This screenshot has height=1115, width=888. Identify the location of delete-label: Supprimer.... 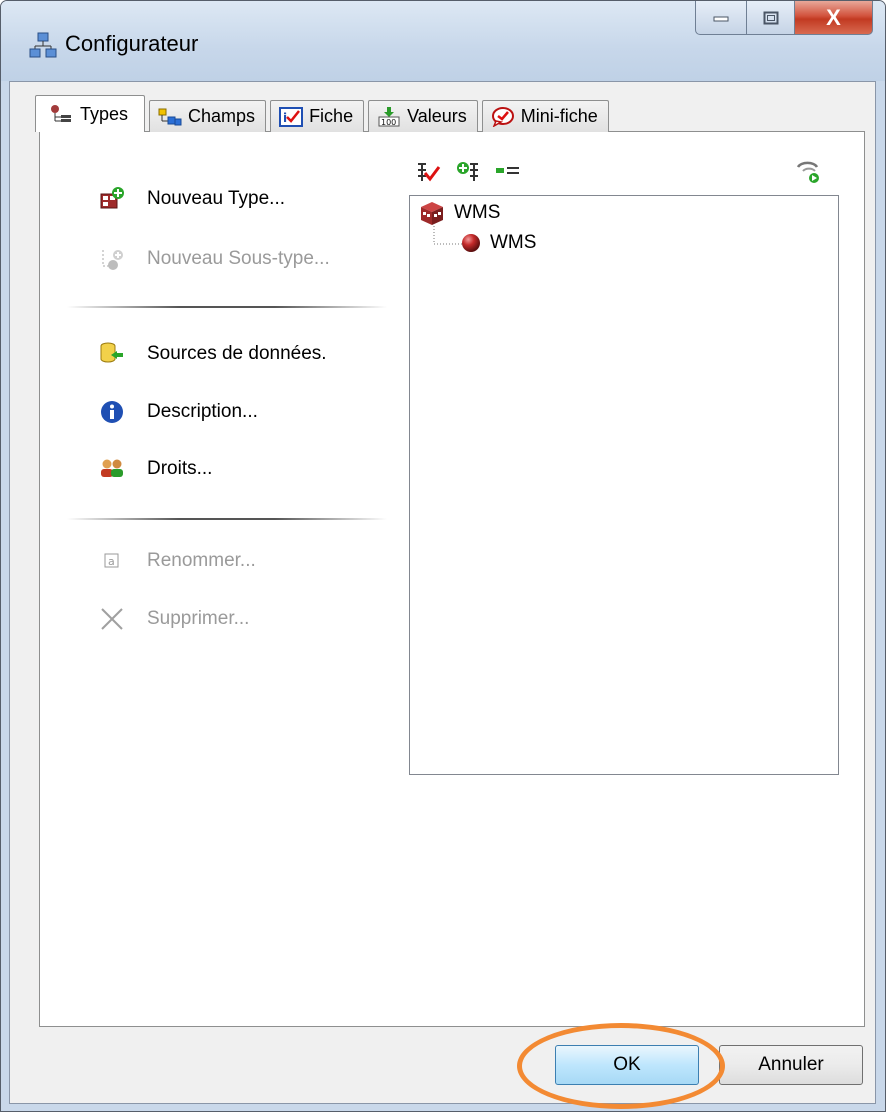
(198, 618).